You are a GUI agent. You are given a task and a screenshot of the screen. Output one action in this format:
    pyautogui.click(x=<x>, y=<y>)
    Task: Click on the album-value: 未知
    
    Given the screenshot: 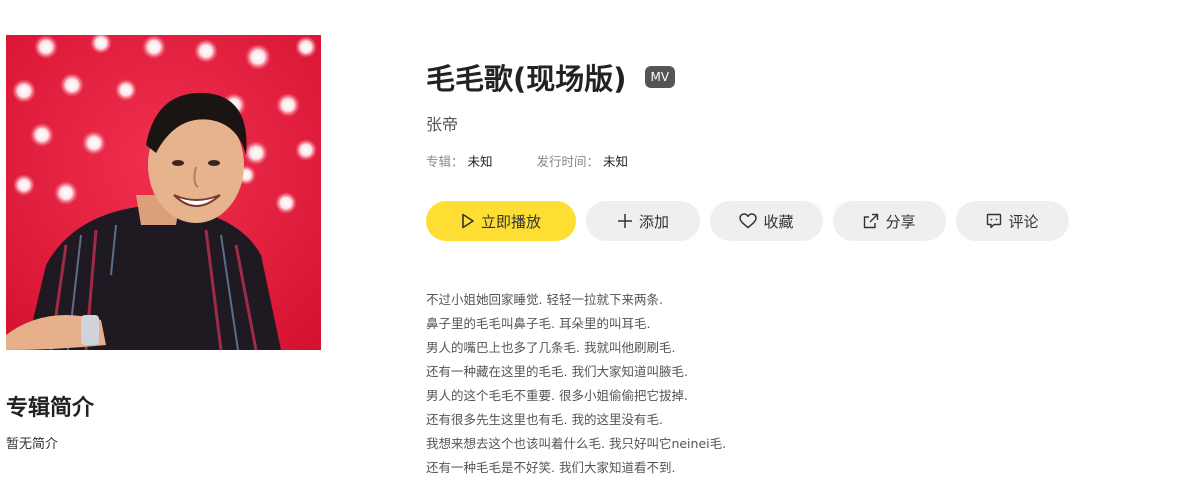 What is the action you would take?
    pyautogui.click(x=480, y=160)
    